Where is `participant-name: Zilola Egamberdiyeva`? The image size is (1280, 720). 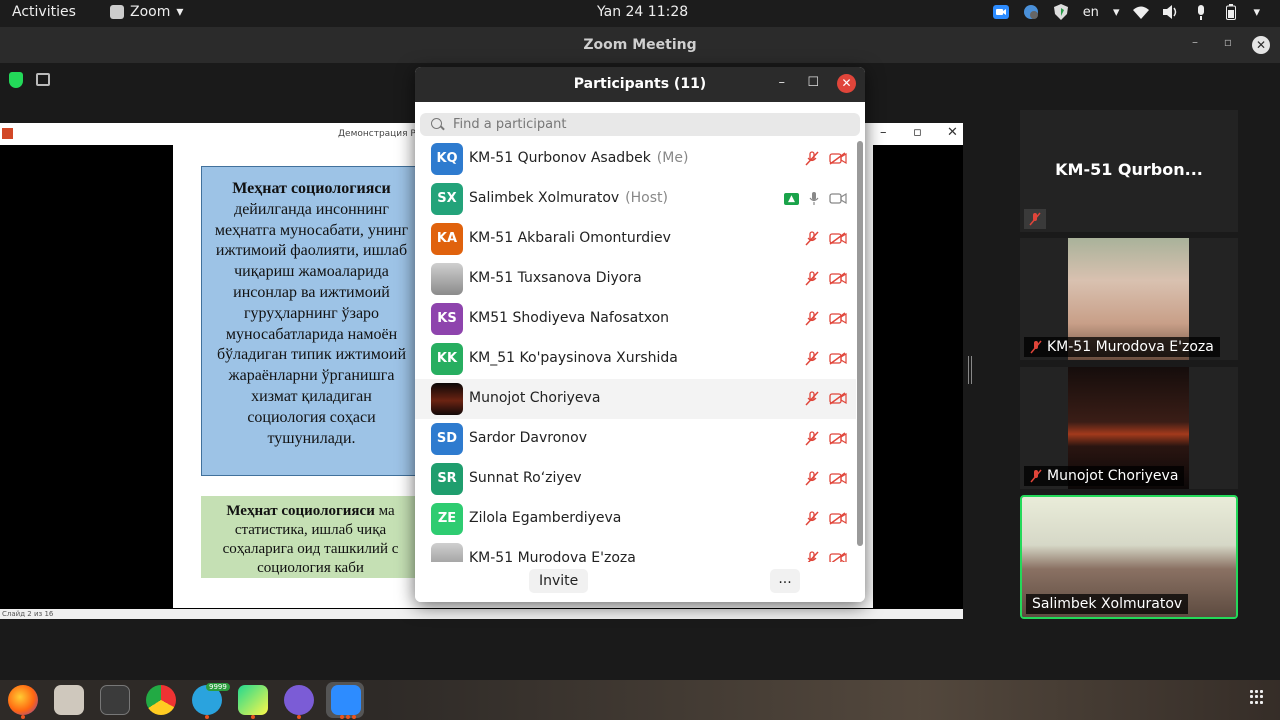
participant-name: Zilola Egamberdiyeva is located at coordinates (545, 518).